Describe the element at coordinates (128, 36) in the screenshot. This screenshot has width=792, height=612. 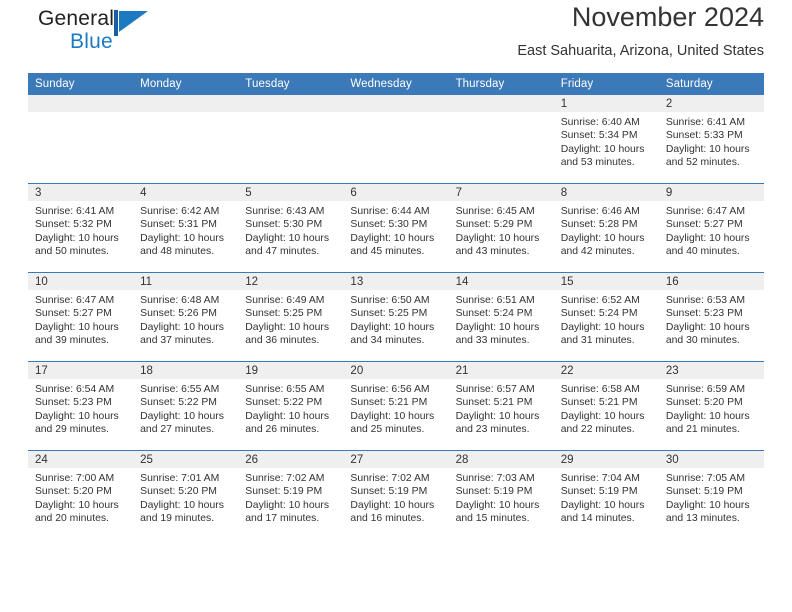
I see `brand-logo: General Blue` at that location.